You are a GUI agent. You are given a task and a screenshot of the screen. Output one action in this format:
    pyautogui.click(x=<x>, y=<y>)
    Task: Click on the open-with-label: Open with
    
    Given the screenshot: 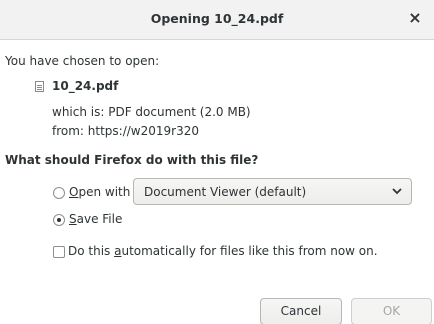 What is the action you would take?
    pyautogui.click(x=99, y=192)
    